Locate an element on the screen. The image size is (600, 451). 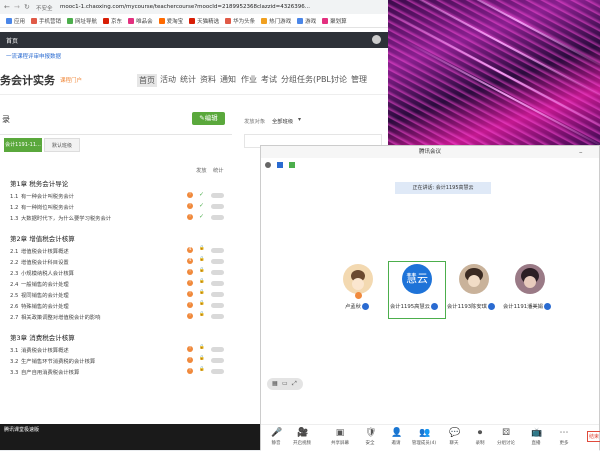
toolbar-button: ⏺ 录制 is located at coordinates (480, 437).